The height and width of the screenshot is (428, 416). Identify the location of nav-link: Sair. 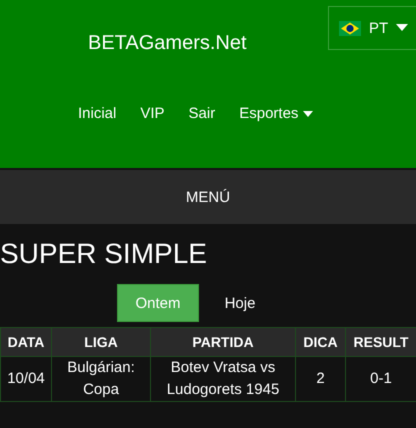
(202, 113).